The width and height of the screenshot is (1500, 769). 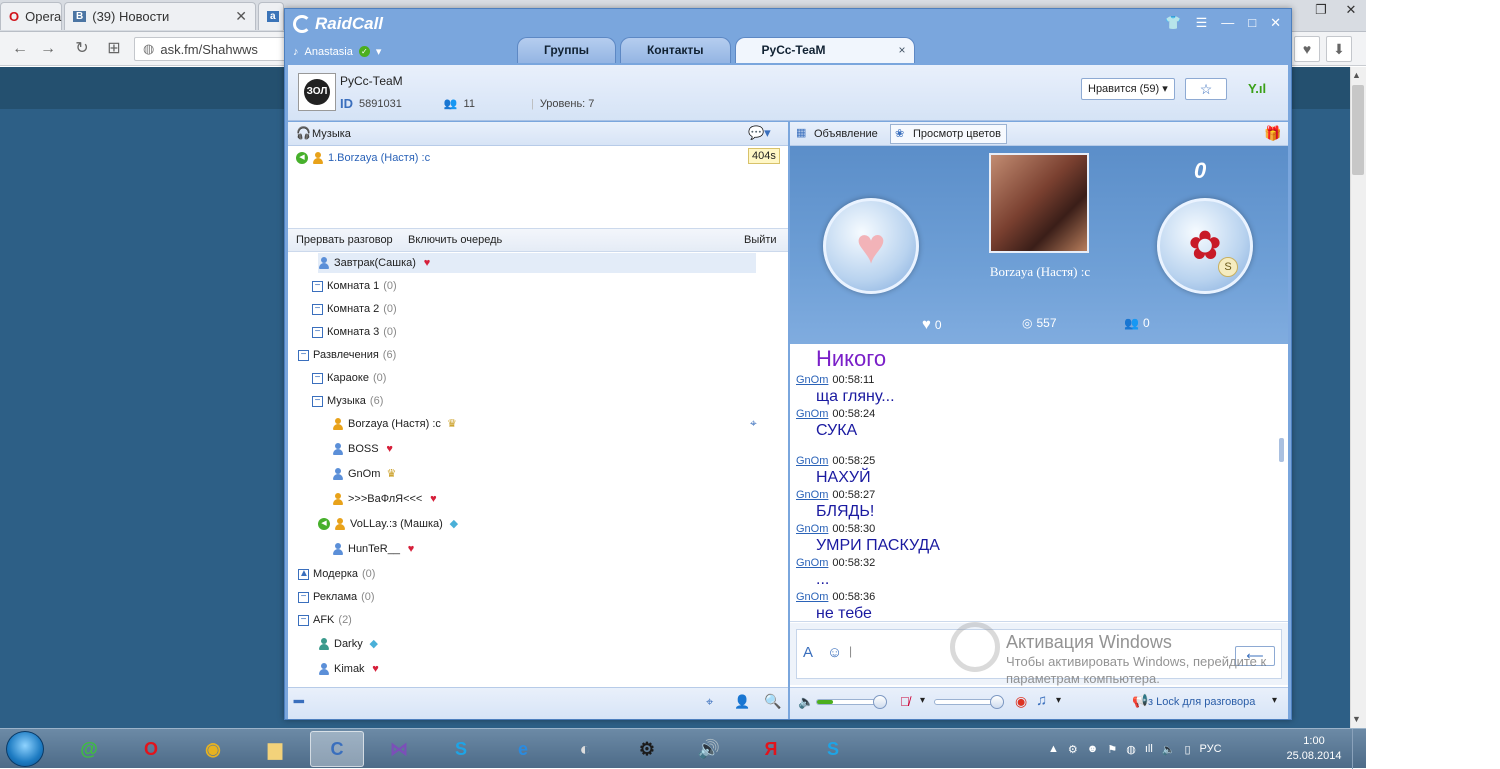 I want to click on tree-user: BOSS ♥, so click(x=364, y=449).